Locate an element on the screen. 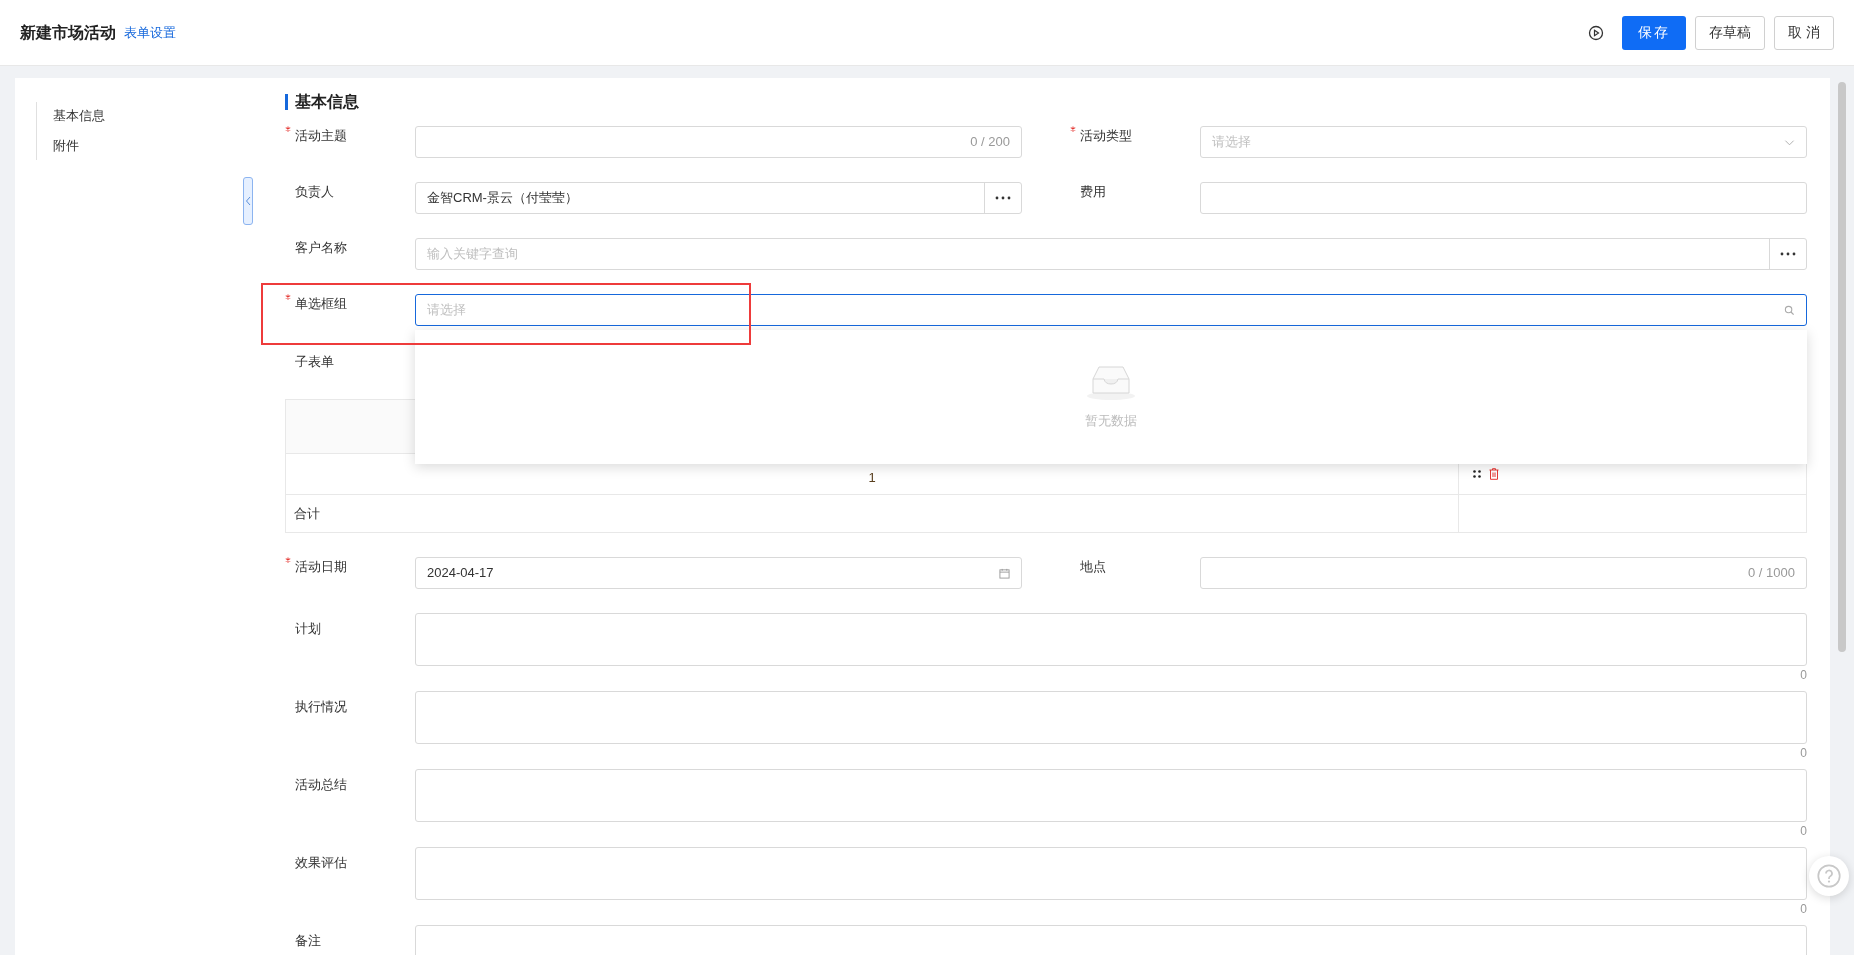 The image size is (1854, 955). field-label: 地点 is located at coordinates (1093, 567).